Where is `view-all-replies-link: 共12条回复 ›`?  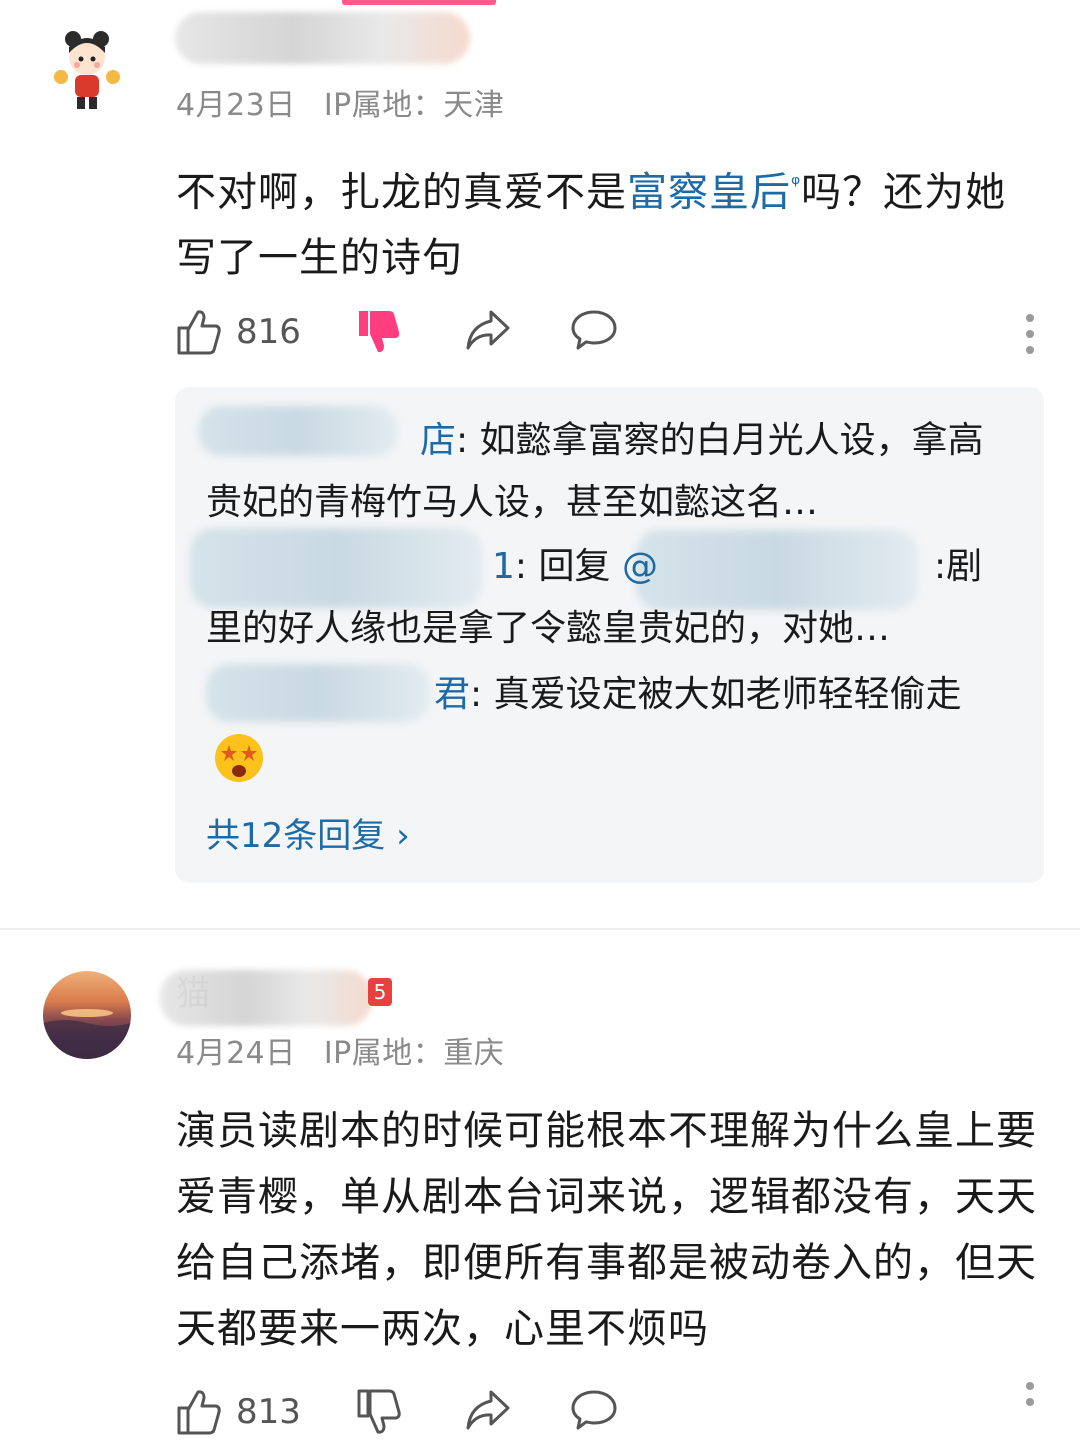
view-all-replies-link: 共12条回复 › is located at coordinates (308, 832).